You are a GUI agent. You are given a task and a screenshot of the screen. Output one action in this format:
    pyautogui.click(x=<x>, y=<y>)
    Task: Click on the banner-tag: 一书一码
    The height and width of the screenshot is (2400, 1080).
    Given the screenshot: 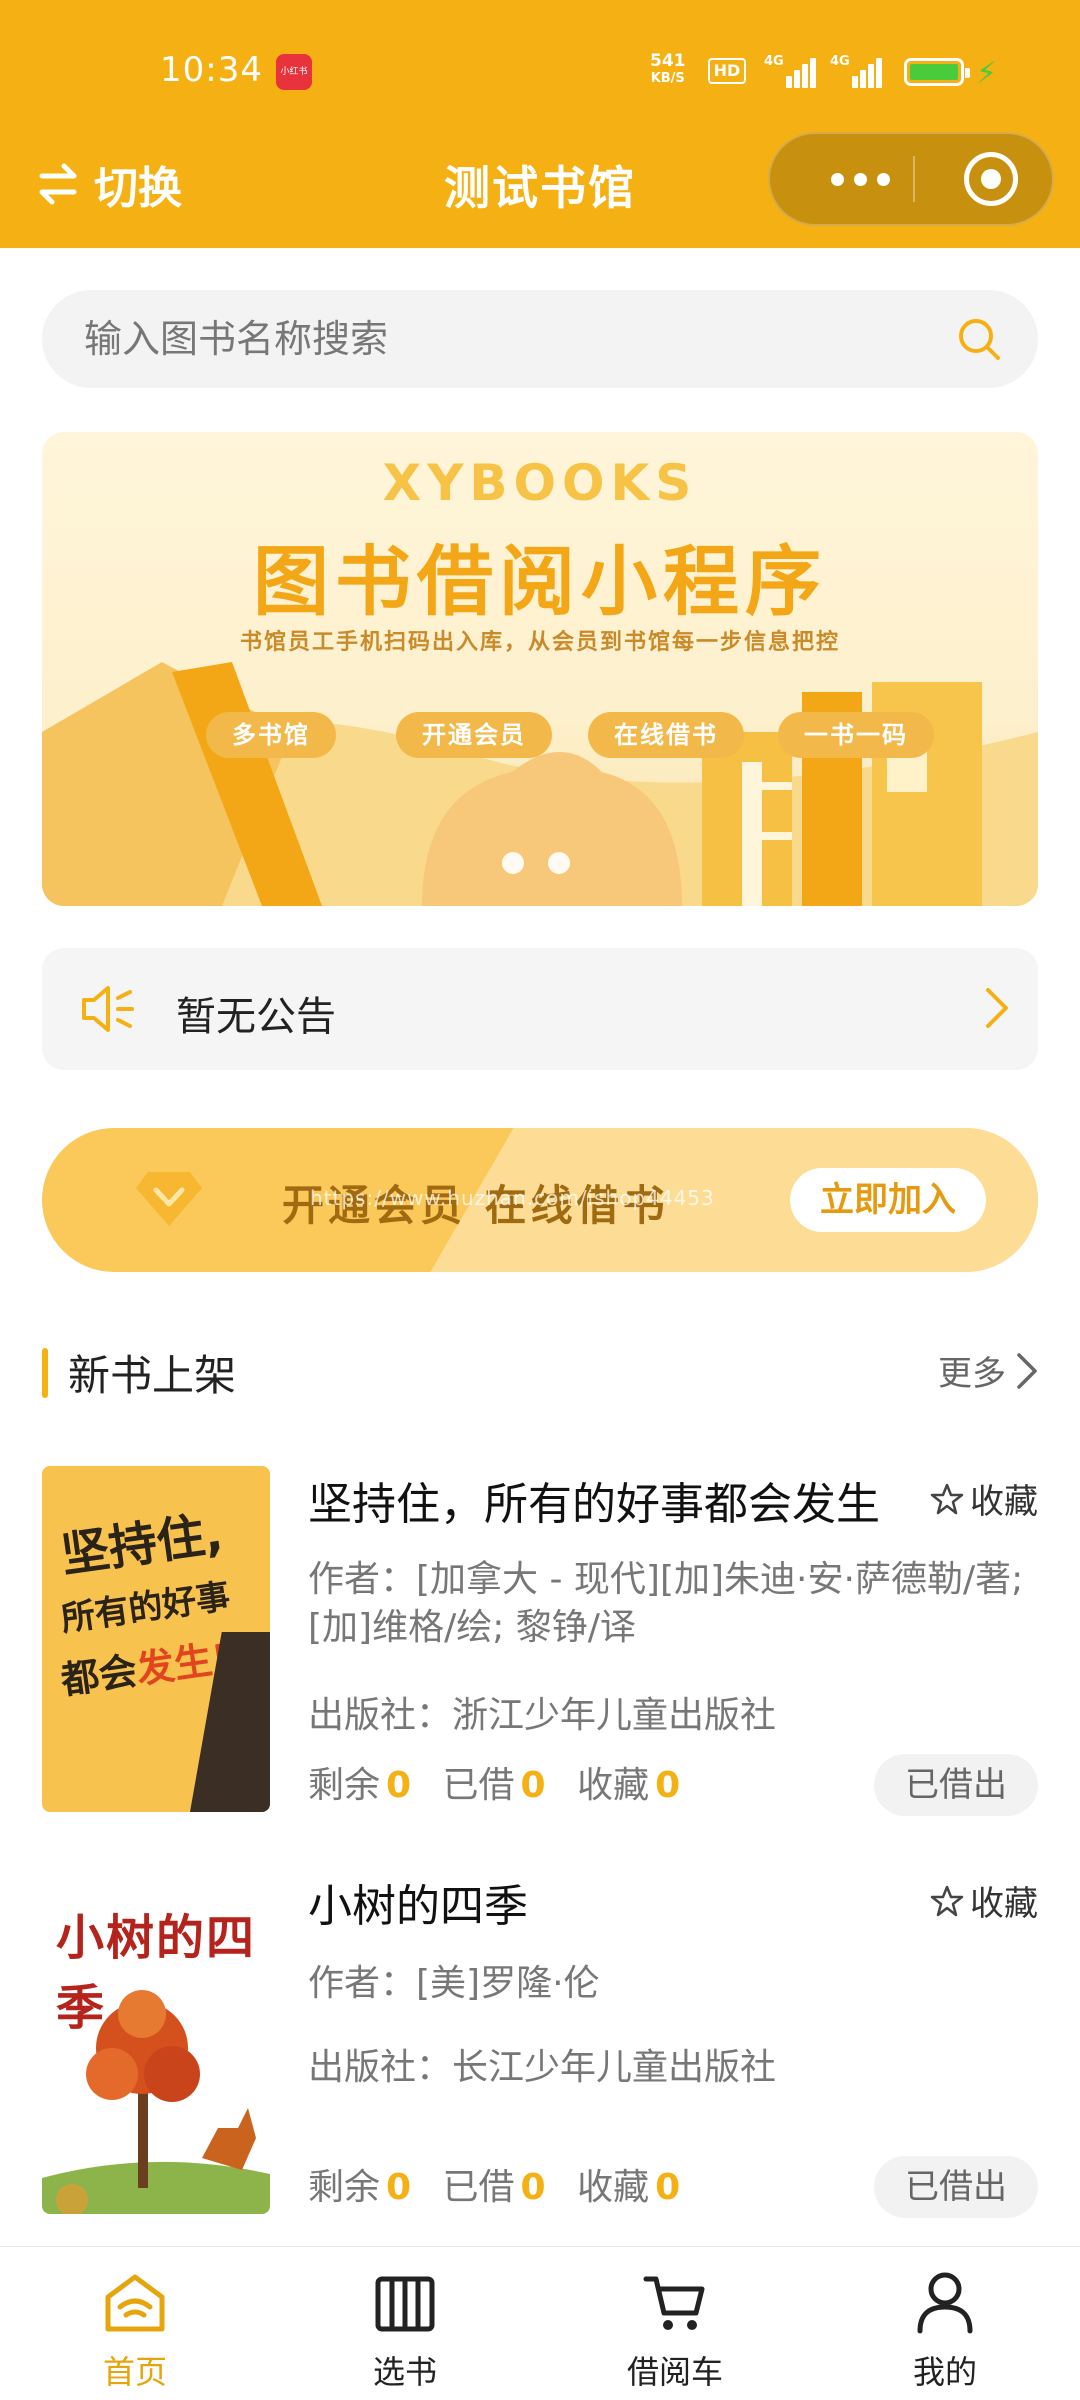 What is the action you would take?
    pyautogui.click(x=856, y=735)
    